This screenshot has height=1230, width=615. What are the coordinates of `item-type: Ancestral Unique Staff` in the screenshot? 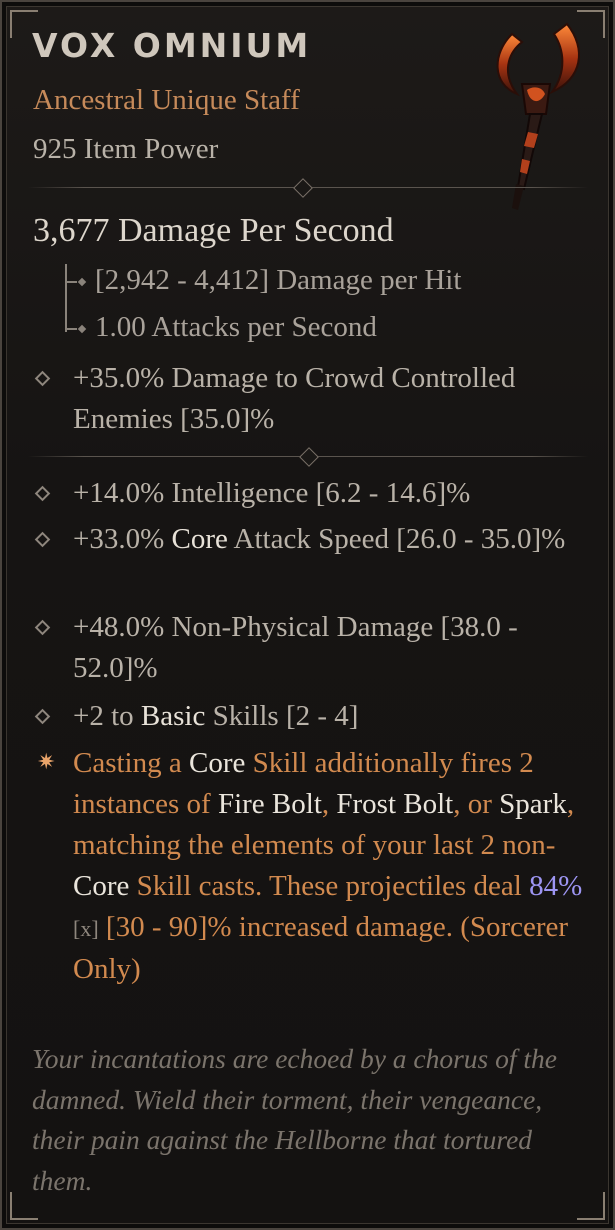 It's located at (166, 100).